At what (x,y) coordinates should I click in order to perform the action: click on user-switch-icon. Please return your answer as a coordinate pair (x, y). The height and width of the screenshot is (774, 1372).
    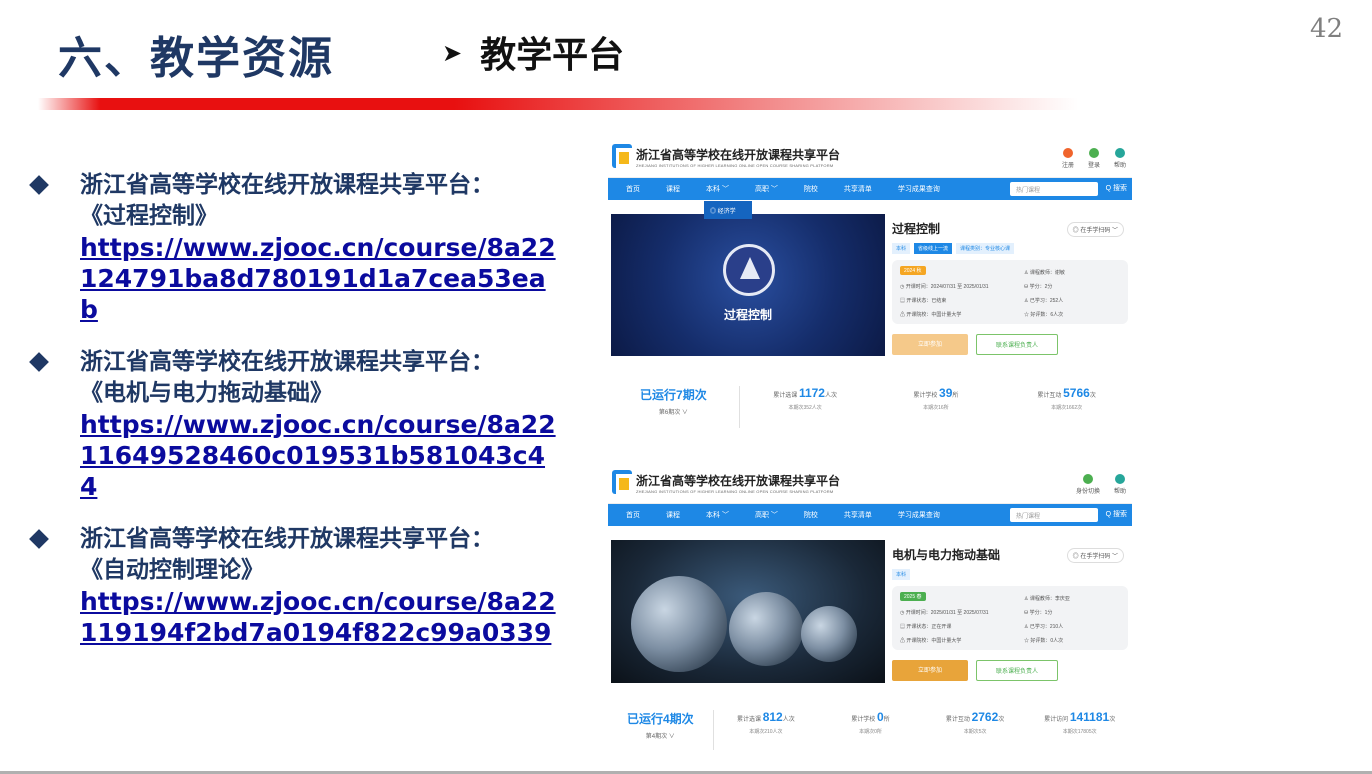
    Looking at the image, I should click on (1087, 479).